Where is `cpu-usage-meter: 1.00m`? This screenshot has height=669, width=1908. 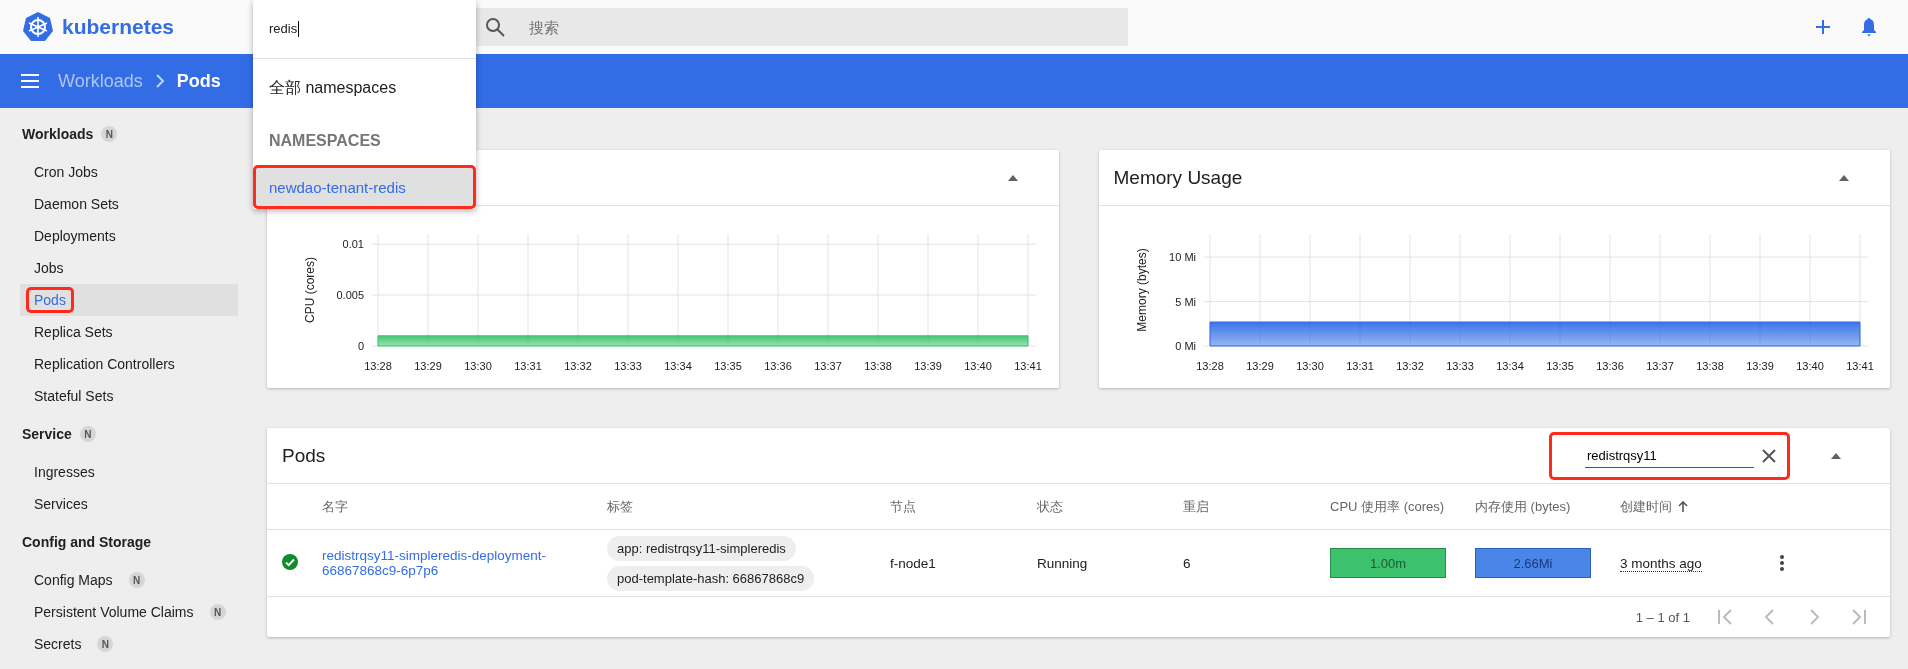
cpu-usage-meter: 1.00m is located at coordinates (1388, 563).